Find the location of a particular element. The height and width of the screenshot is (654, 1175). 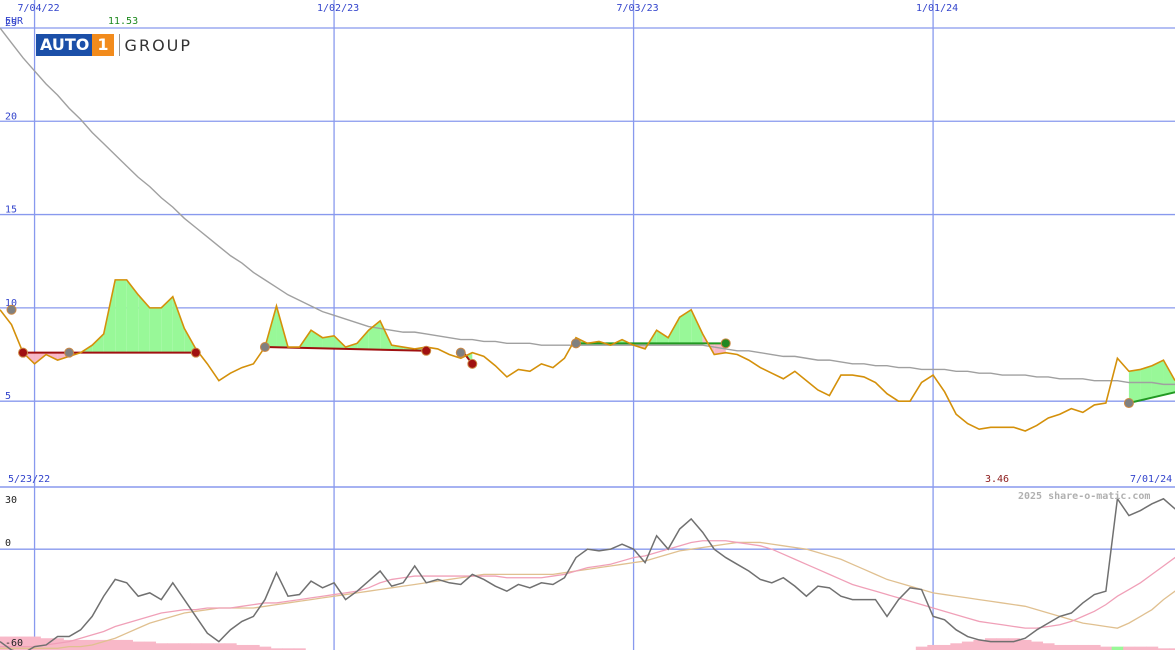

currency-label: EUR is located at coordinates (14, 21).